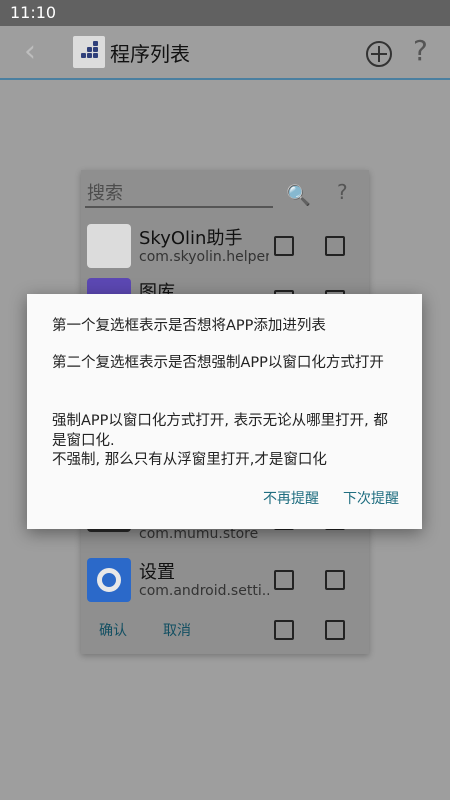  What do you see at coordinates (189, 460) in the screenshot?
I see `tip-line-4: 不强制, 那么只有从浮窗里打开,才是窗口化` at bounding box center [189, 460].